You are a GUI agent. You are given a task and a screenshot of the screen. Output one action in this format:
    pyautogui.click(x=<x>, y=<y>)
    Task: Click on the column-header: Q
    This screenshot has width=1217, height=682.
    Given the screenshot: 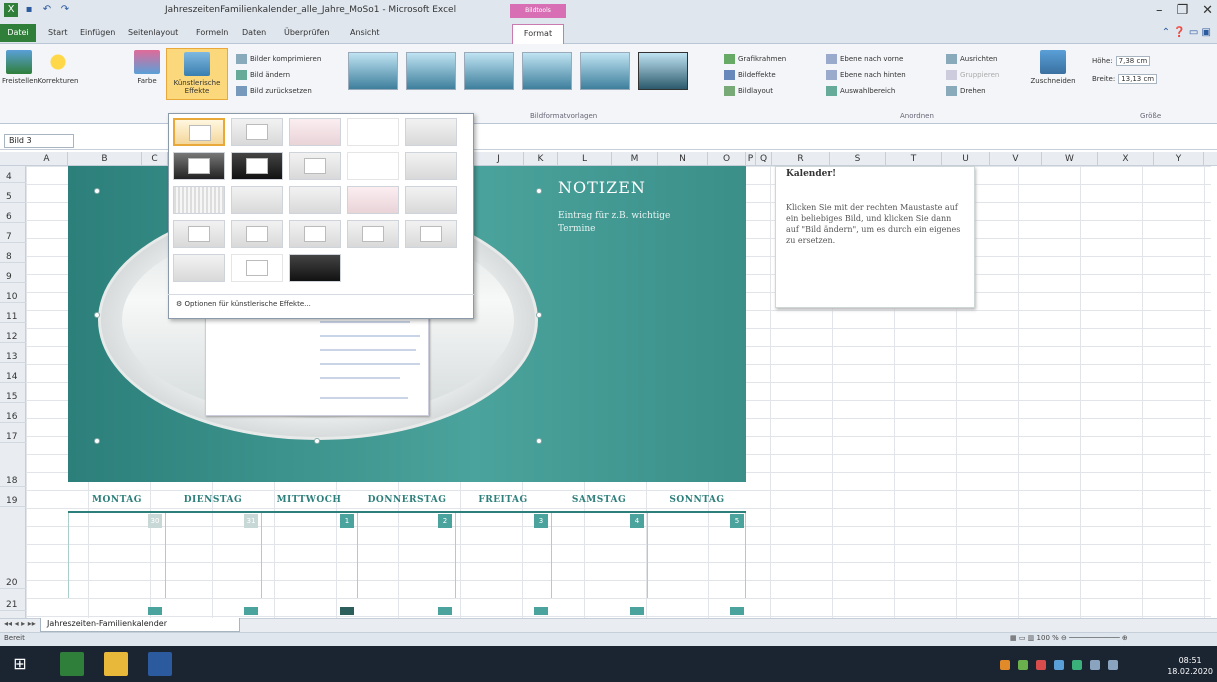 What is the action you would take?
    pyautogui.click(x=764, y=159)
    